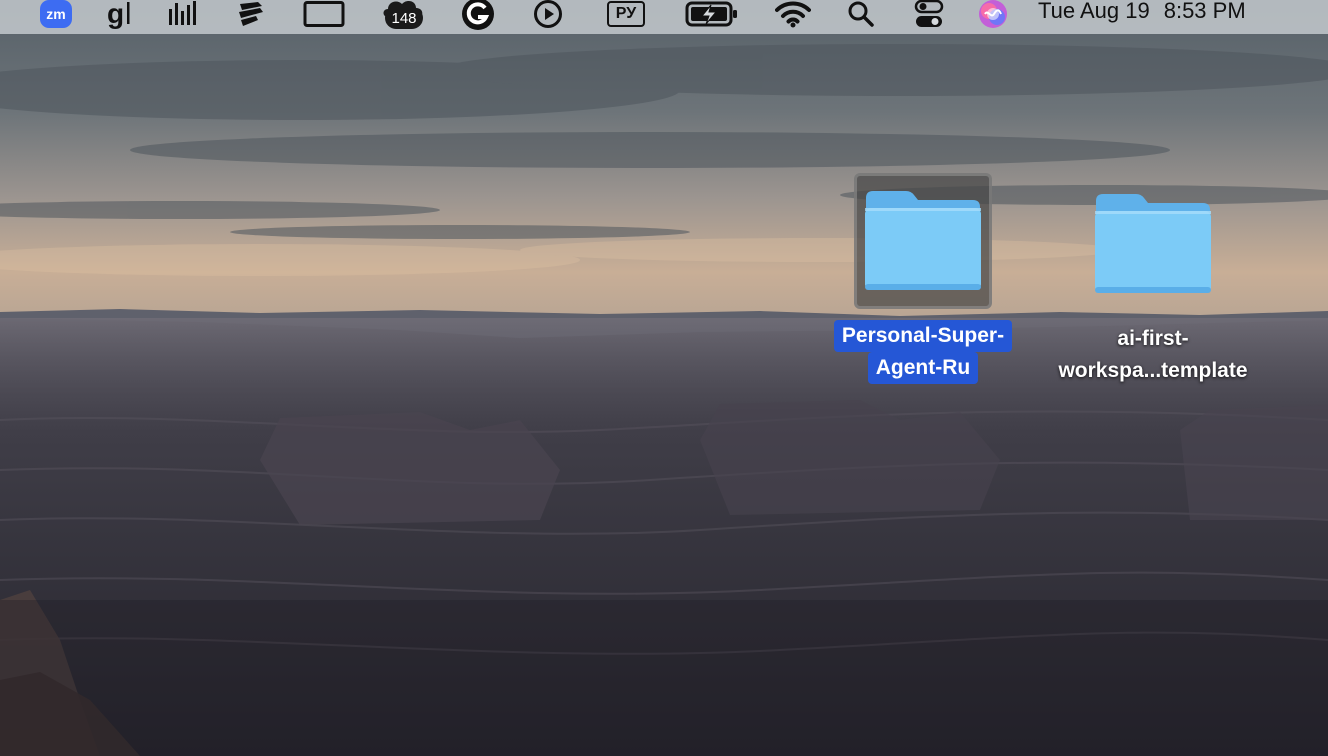 The image size is (1328, 756). I want to click on grammarly-icon, so click(478, 17).